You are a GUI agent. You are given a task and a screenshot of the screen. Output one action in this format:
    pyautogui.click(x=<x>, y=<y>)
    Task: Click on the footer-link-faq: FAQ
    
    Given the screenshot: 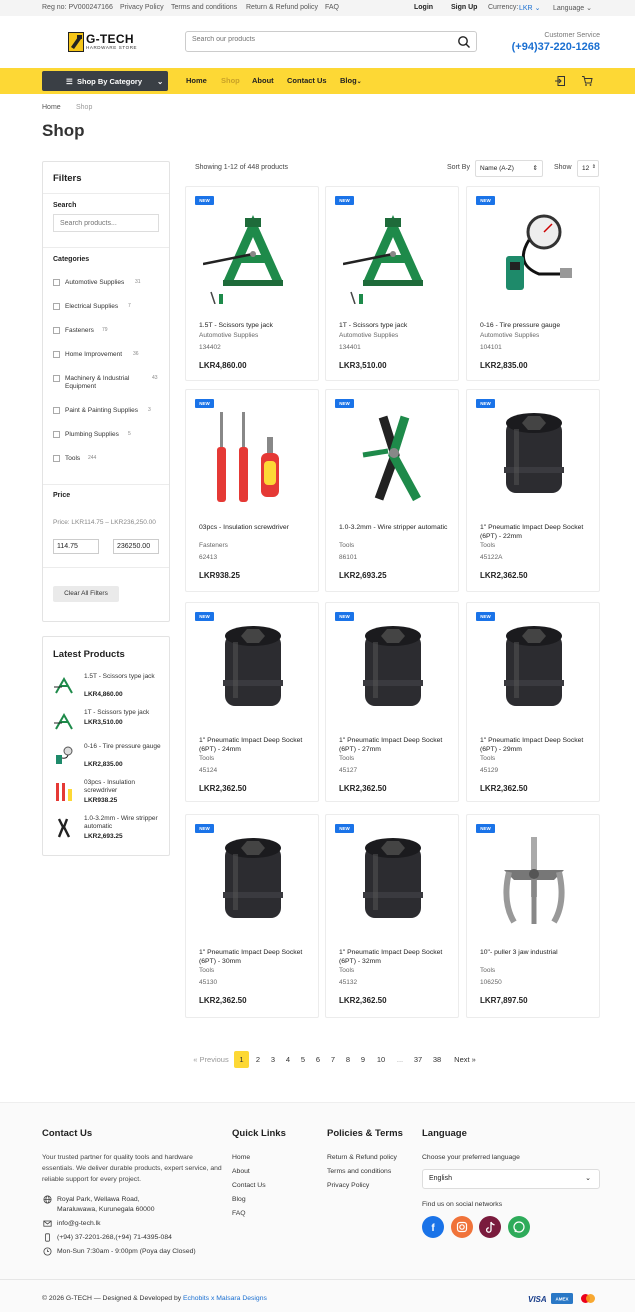 What is the action you would take?
    pyautogui.click(x=239, y=1213)
    